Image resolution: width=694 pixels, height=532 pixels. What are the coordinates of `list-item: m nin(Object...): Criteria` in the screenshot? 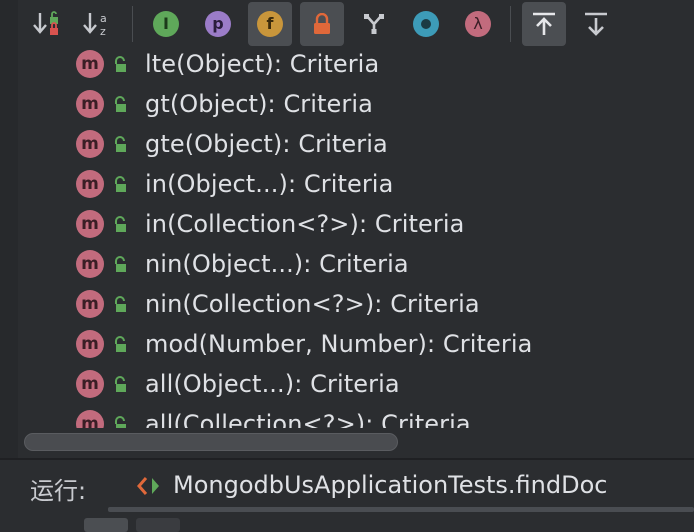 It's located at (356, 264).